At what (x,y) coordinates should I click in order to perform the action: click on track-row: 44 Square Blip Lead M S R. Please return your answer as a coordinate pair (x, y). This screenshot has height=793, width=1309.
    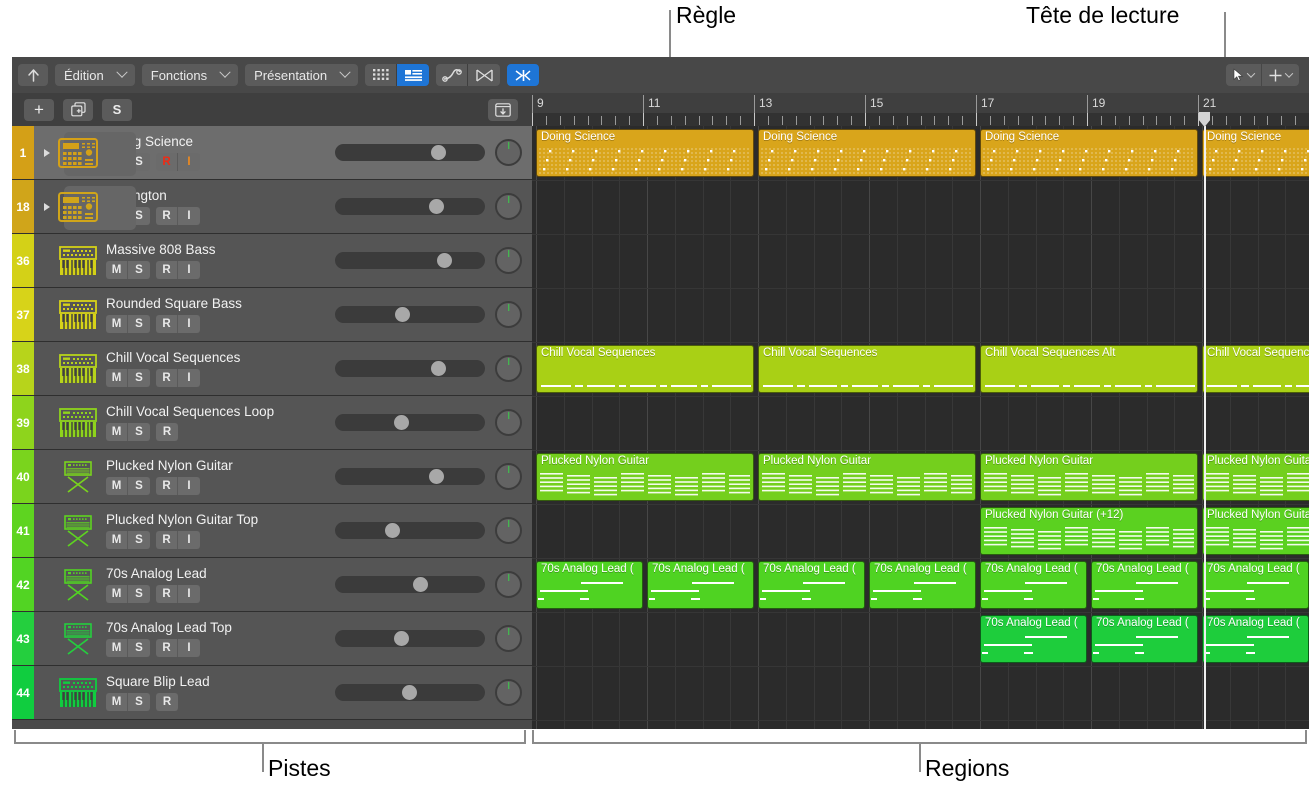
    Looking at the image, I should click on (272, 693).